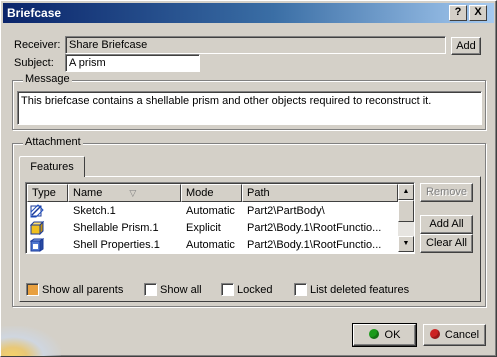 Image resolution: width=497 pixels, height=357 pixels. What do you see at coordinates (116, 228) in the screenshot?
I see `row-name: Shellable Prism.1` at bounding box center [116, 228].